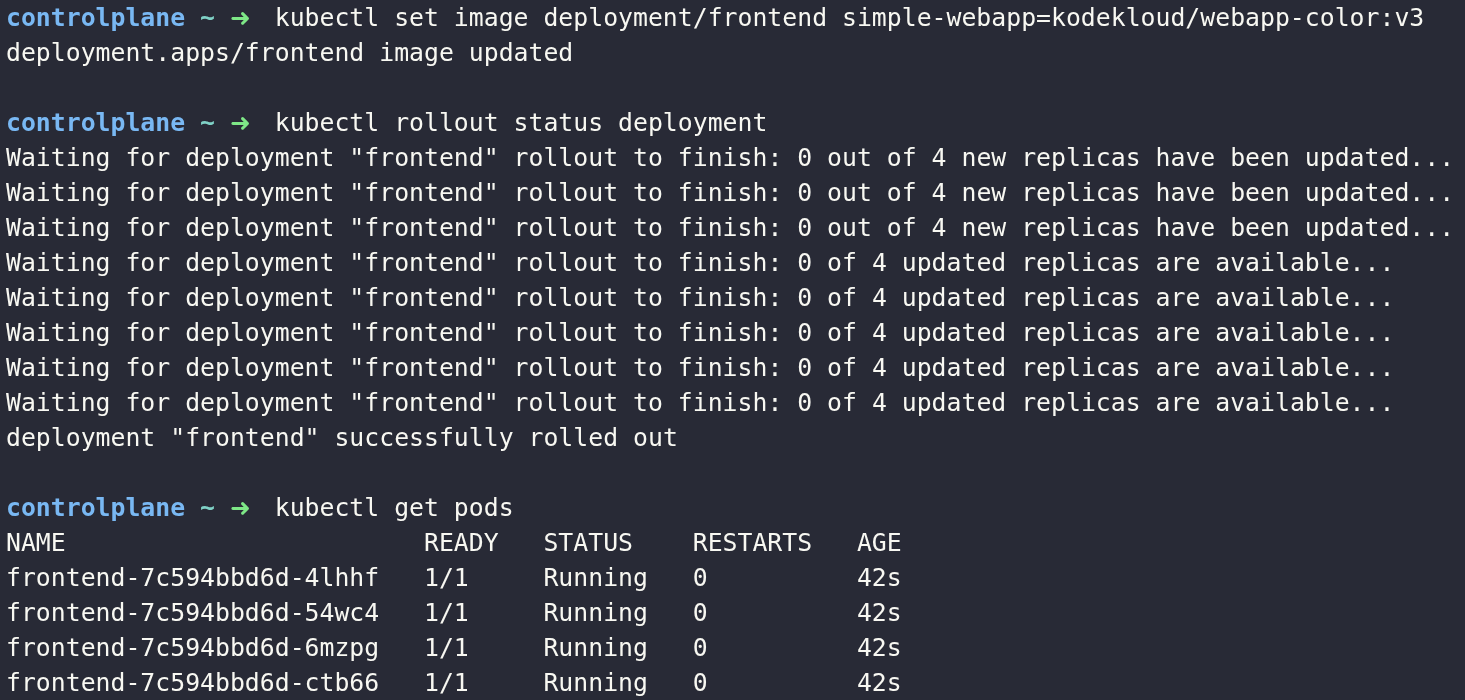 Image resolution: width=1465 pixels, height=700 pixels. Describe the element at coordinates (36, 542) in the screenshot. I see `column-header: NAME` at that location.